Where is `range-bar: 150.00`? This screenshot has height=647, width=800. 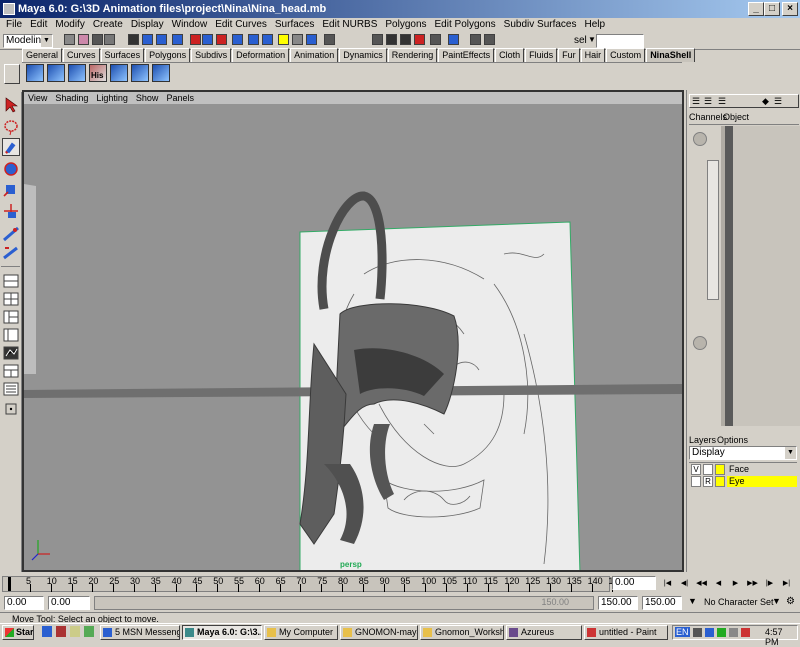 range-bar: 150.00 is located at coordinates (344, 603).